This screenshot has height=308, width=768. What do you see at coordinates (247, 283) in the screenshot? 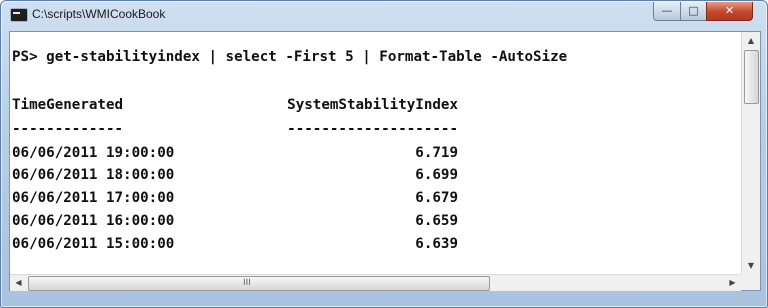
I see `scroll-grip-icon: III` at bounding box center [247, 283].